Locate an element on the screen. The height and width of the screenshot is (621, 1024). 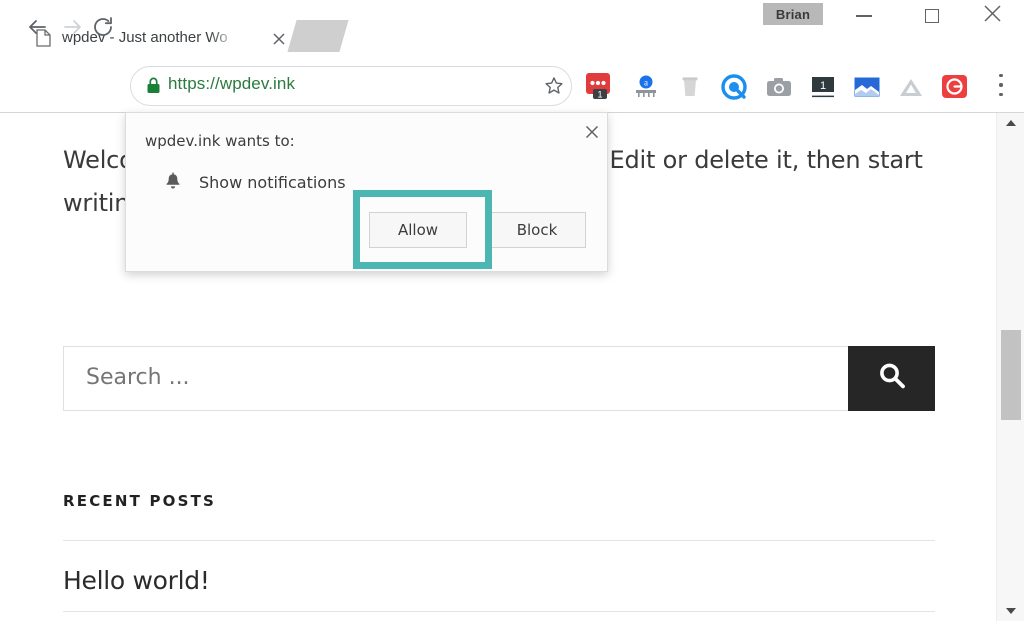
new-tab-ghost is located at coordinates (318, 36).